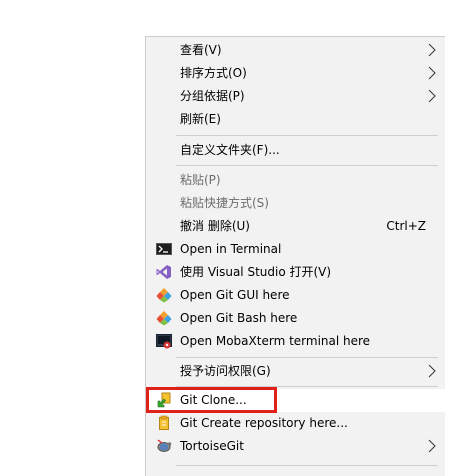 The image size is (455, 476). I want to click on menu-item-tortoisegit: TortoiseGit, so click(296, 446).